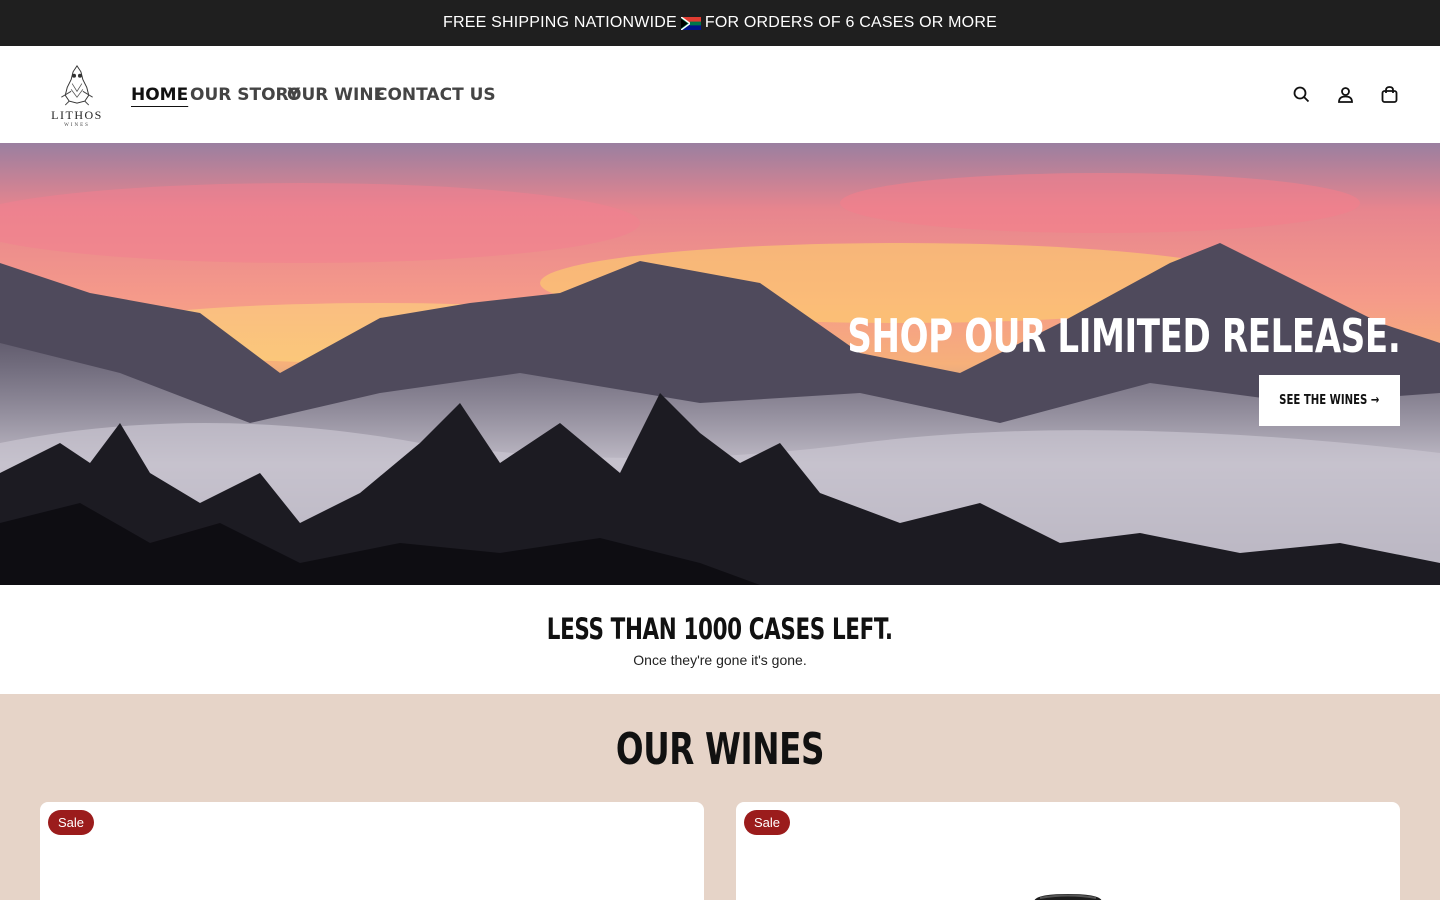  I want to click on logo-subtitle: WINES, so click(77, 125).